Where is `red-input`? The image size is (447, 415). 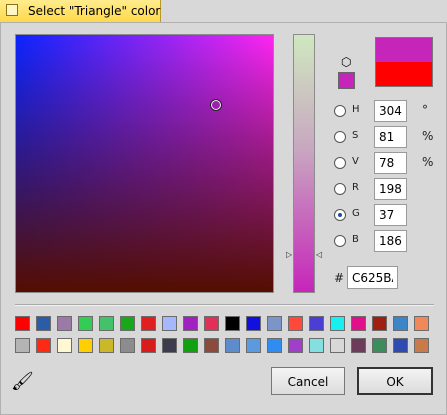 red-input is located at coordinates (390, 189).